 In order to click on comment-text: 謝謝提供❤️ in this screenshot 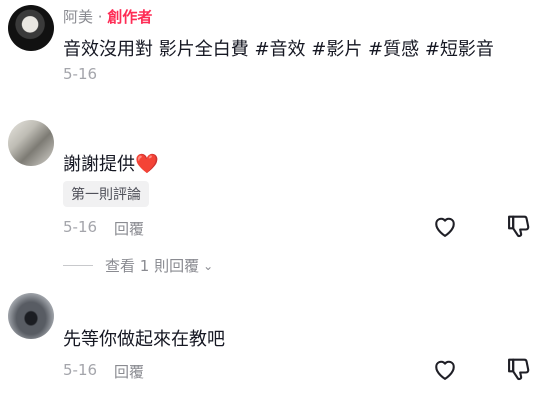, I will do `click(111, 163)`.